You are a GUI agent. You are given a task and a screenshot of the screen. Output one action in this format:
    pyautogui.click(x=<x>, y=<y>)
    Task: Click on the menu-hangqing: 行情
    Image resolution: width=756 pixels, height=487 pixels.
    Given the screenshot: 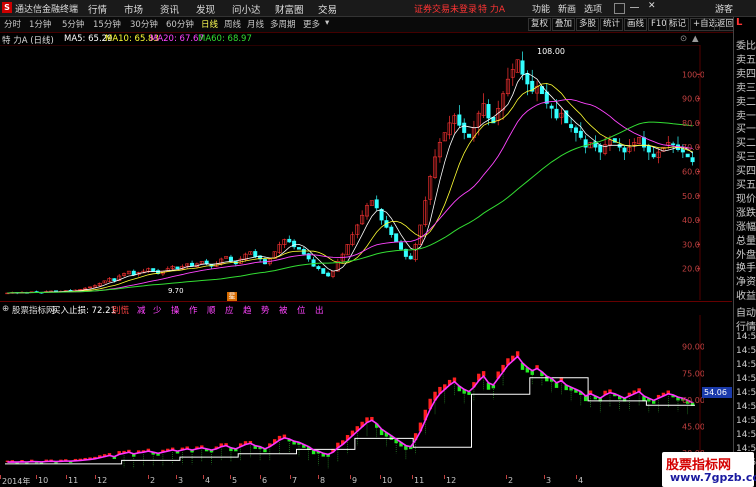 What is the action you would take?
    pyautogui.click(x=97, y=9)
    